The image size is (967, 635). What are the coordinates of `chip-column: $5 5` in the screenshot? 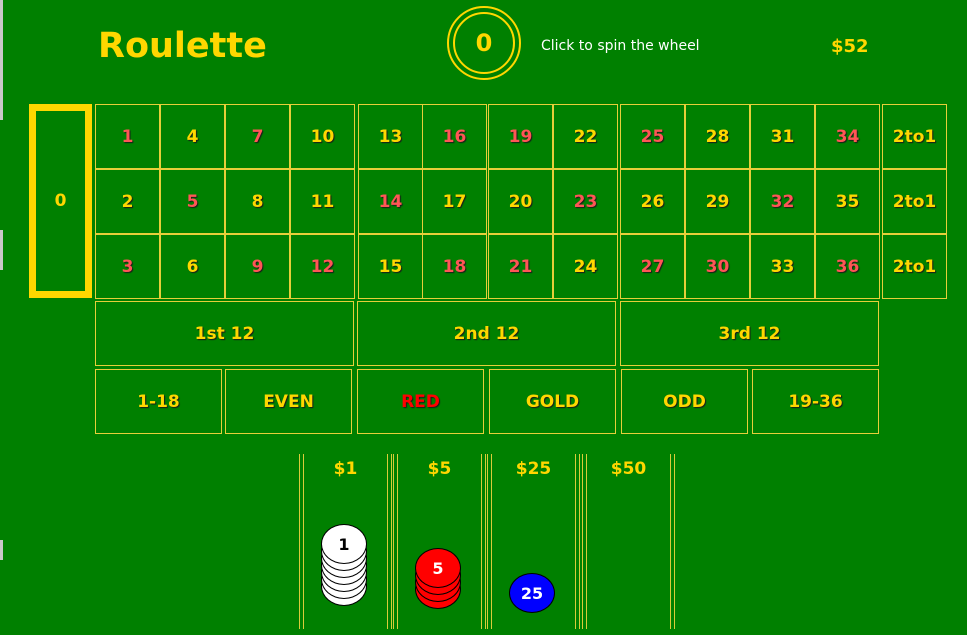 It's located at (439, 541).